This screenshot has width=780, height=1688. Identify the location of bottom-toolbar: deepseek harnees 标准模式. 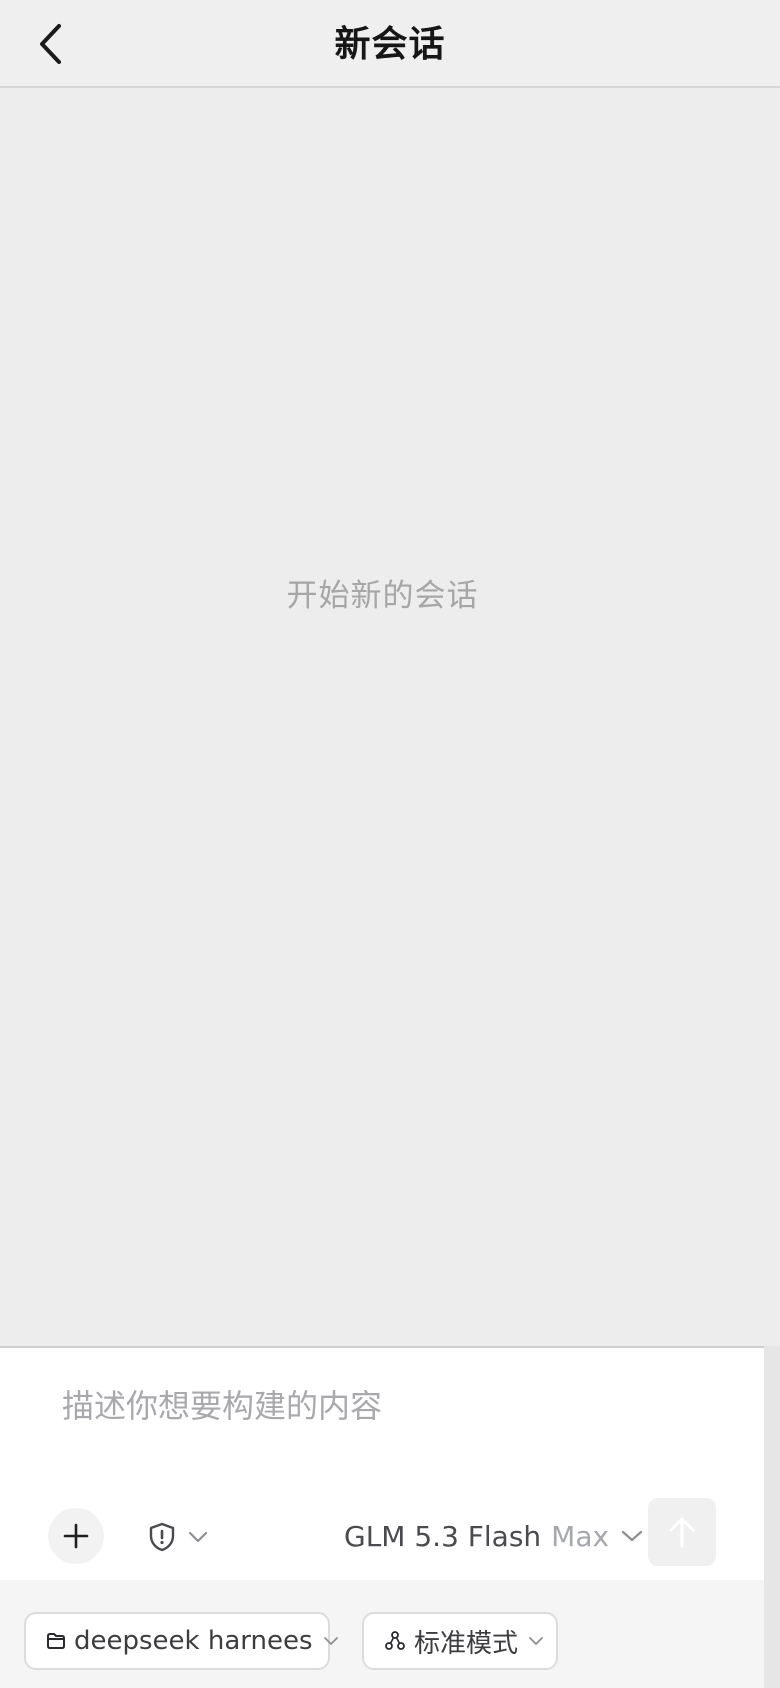
(382, 1634).